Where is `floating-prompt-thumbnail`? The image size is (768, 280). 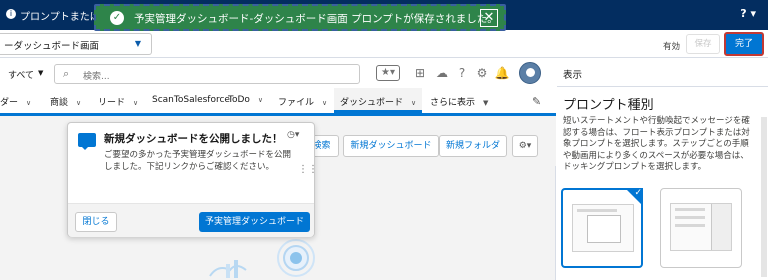 floating-prompt-thumbnail is located at coordinates (603, 228).